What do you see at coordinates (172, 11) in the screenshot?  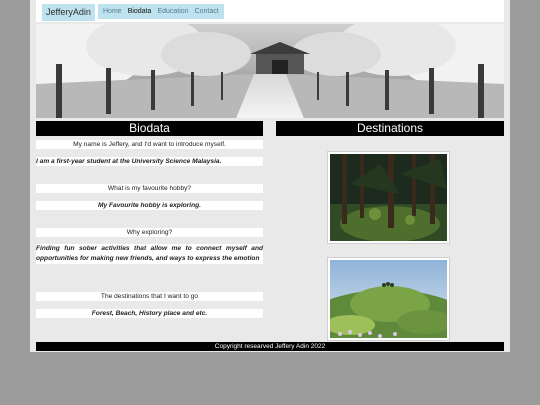 I see `nav-link-education: Education` at bounding box center [172, 11].